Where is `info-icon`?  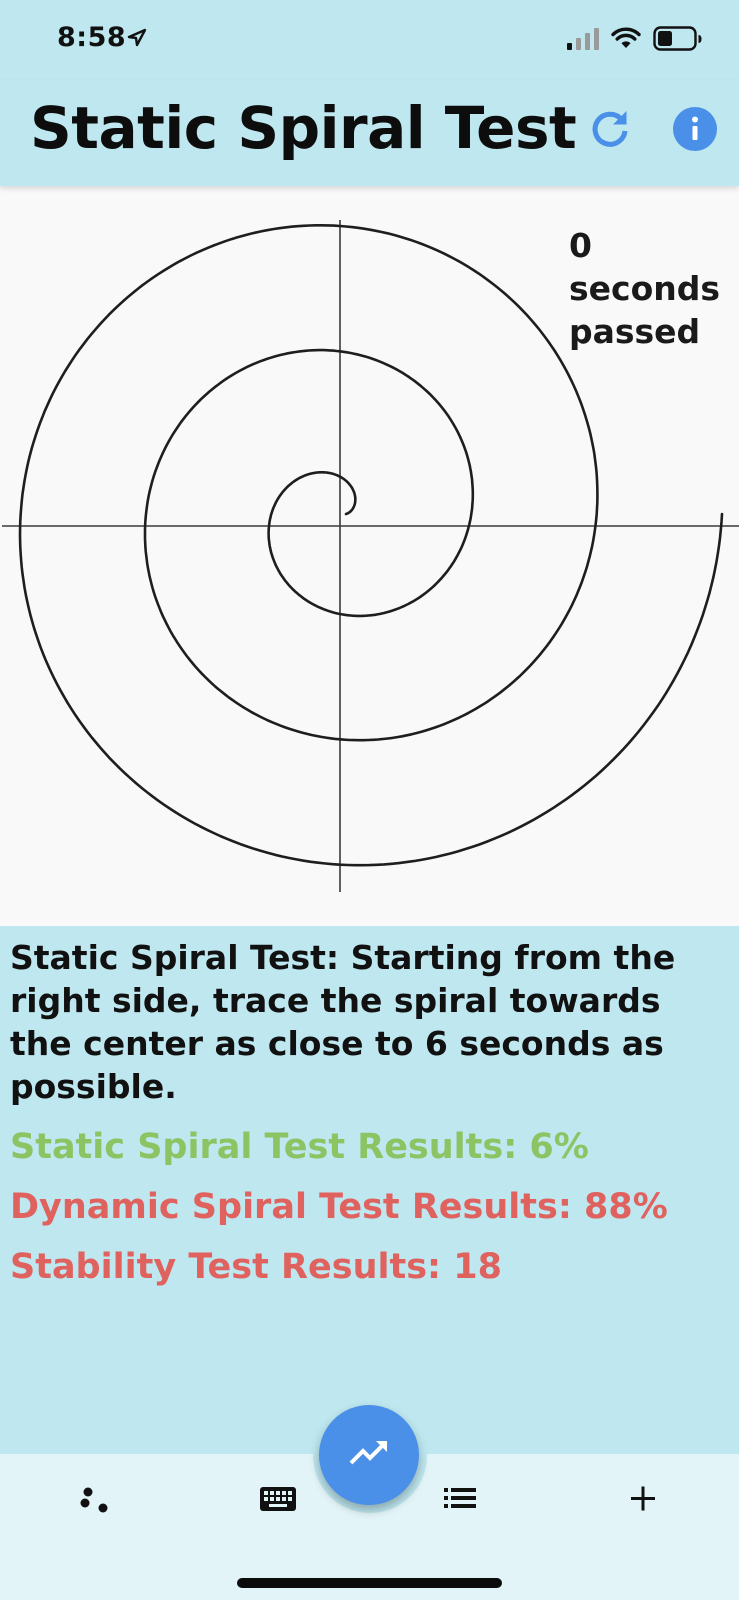 info-icon is located at coordinates (695, 129).